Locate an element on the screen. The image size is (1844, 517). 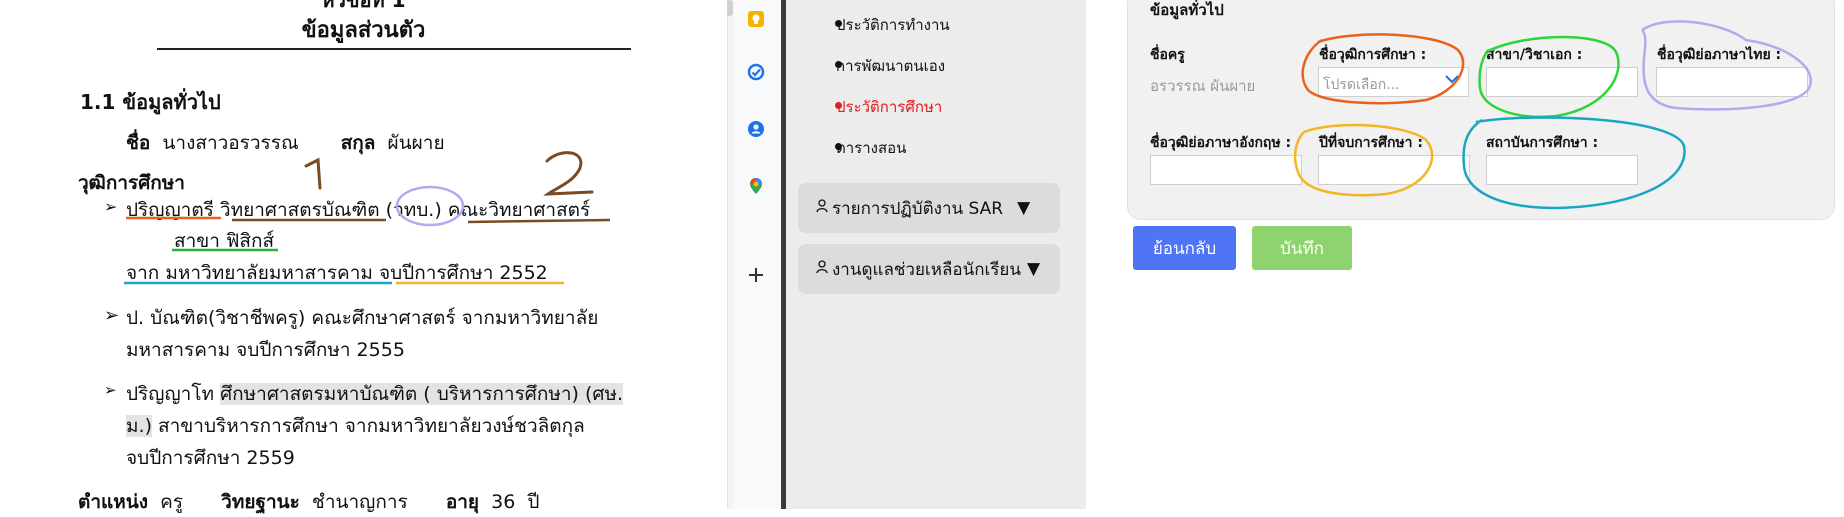
annotation-loop-green is located at coordinates (1549, 76).